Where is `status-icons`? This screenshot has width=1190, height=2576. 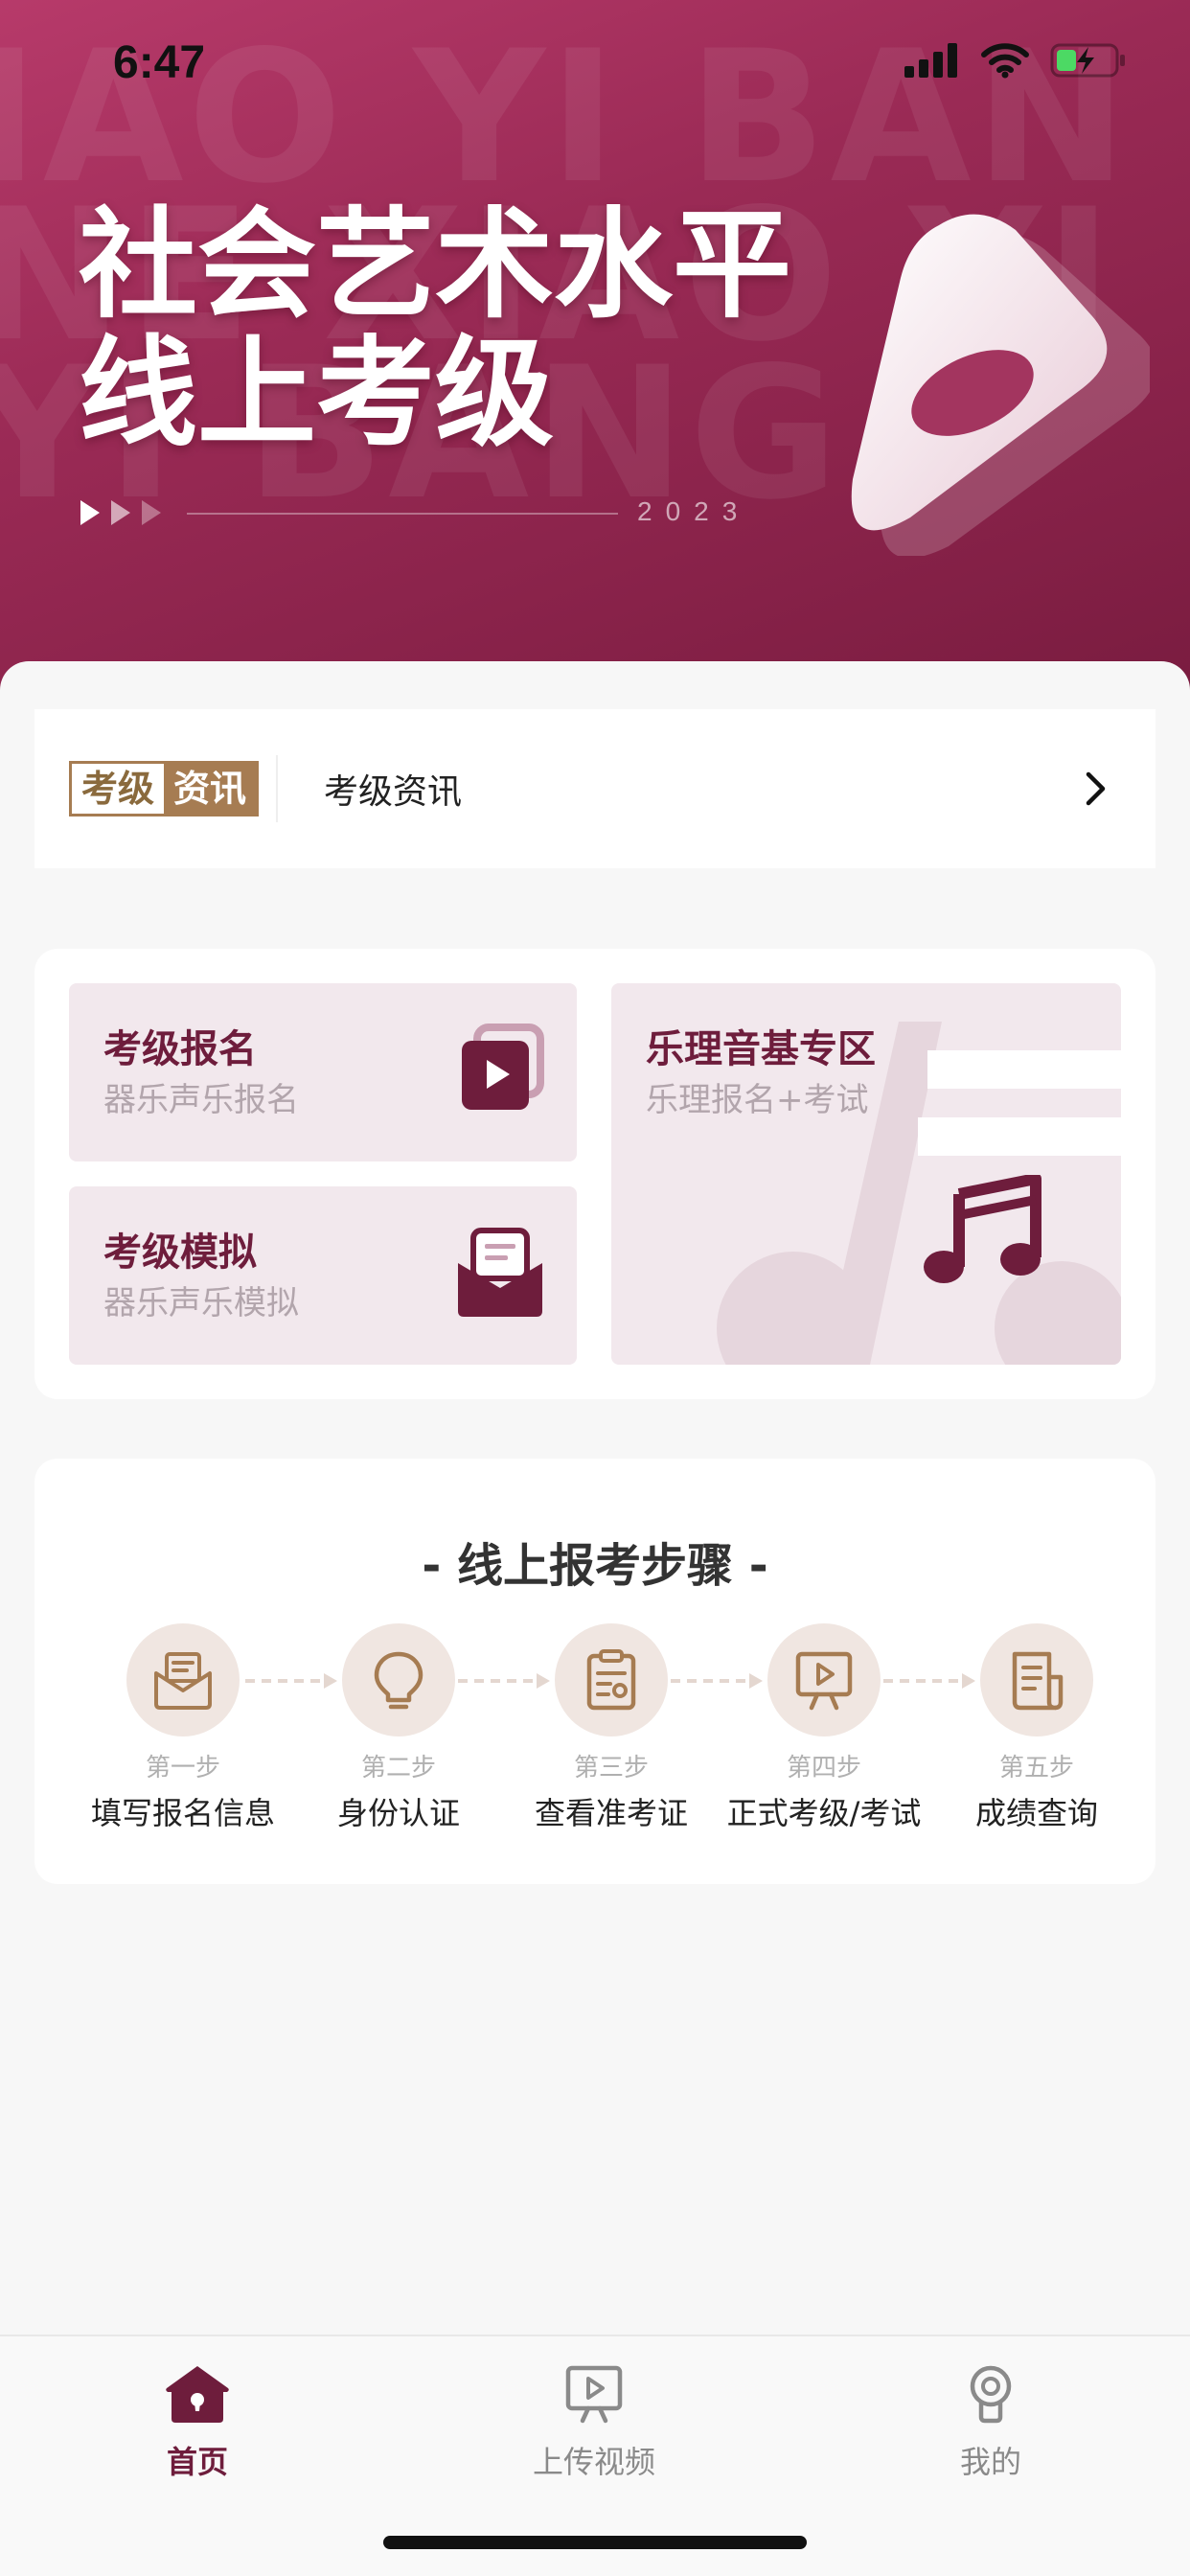
status-icons is located at coordinates (1015, 60).